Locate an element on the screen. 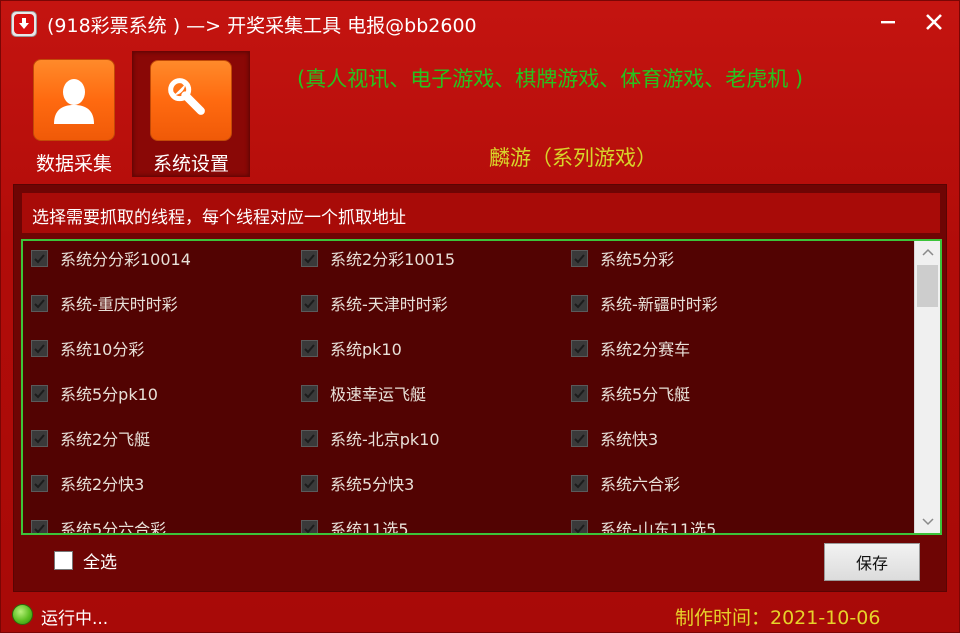 The width and height of the screenshot is (960, 633). thread-label: 系统5分快3 is located at coordinates (372, 484).